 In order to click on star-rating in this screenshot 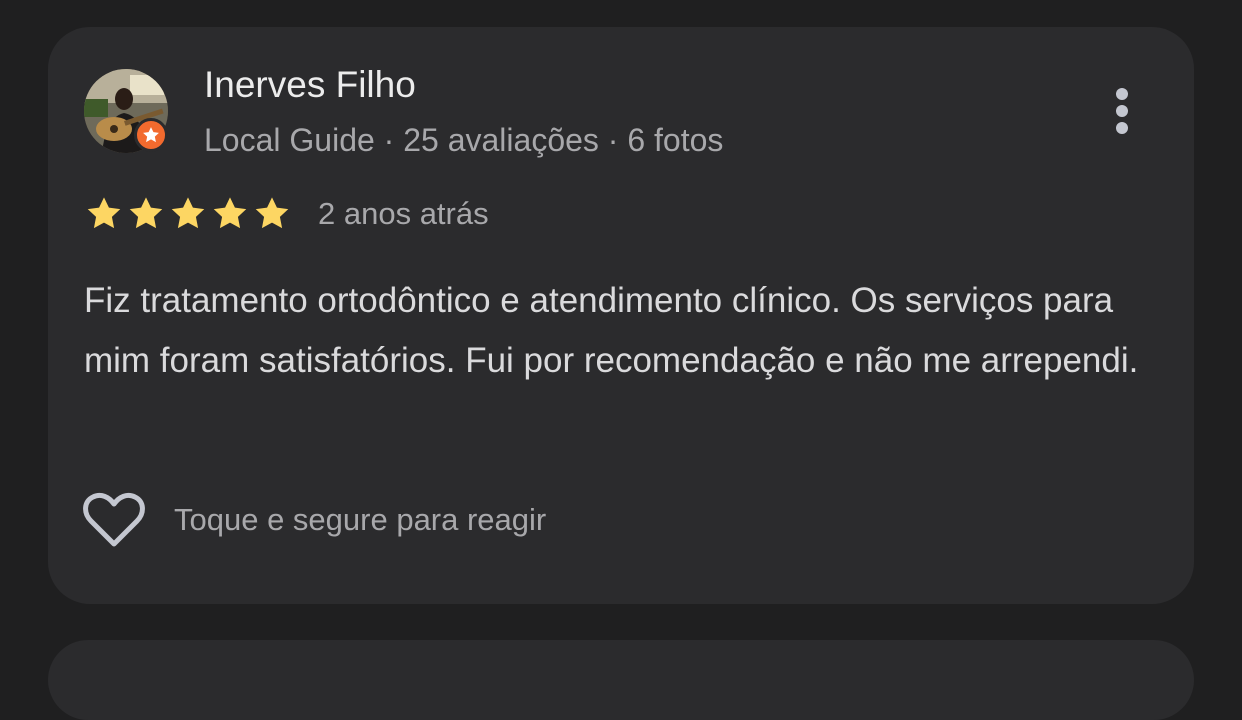, I will do `click(188, 214)`.